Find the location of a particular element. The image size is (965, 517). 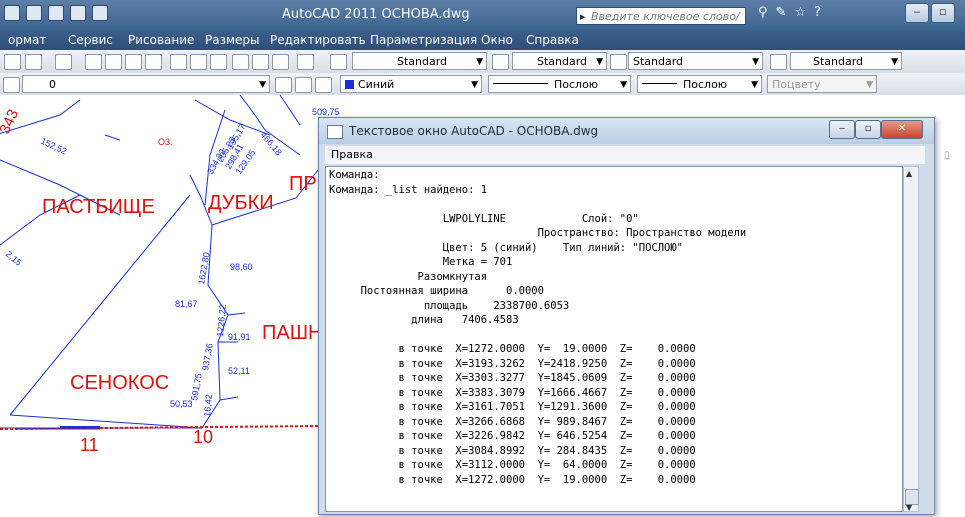

table-style-icon is located at coordinates (618, 62).